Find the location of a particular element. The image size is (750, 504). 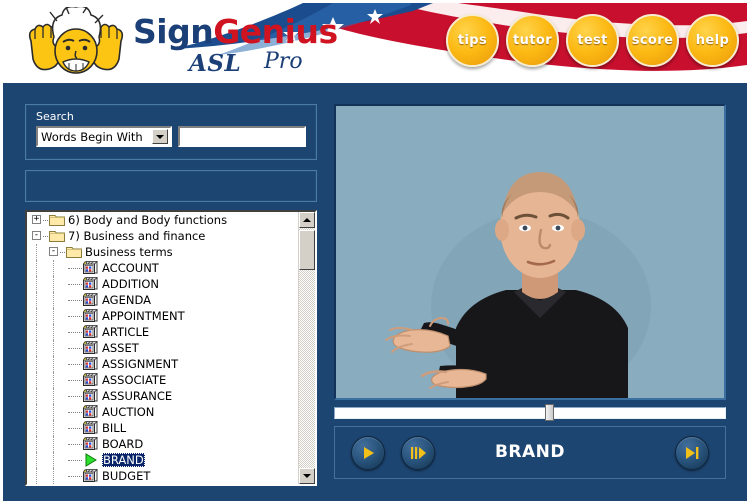

current-word-label: BRAND is located at coordinates (530, 452).